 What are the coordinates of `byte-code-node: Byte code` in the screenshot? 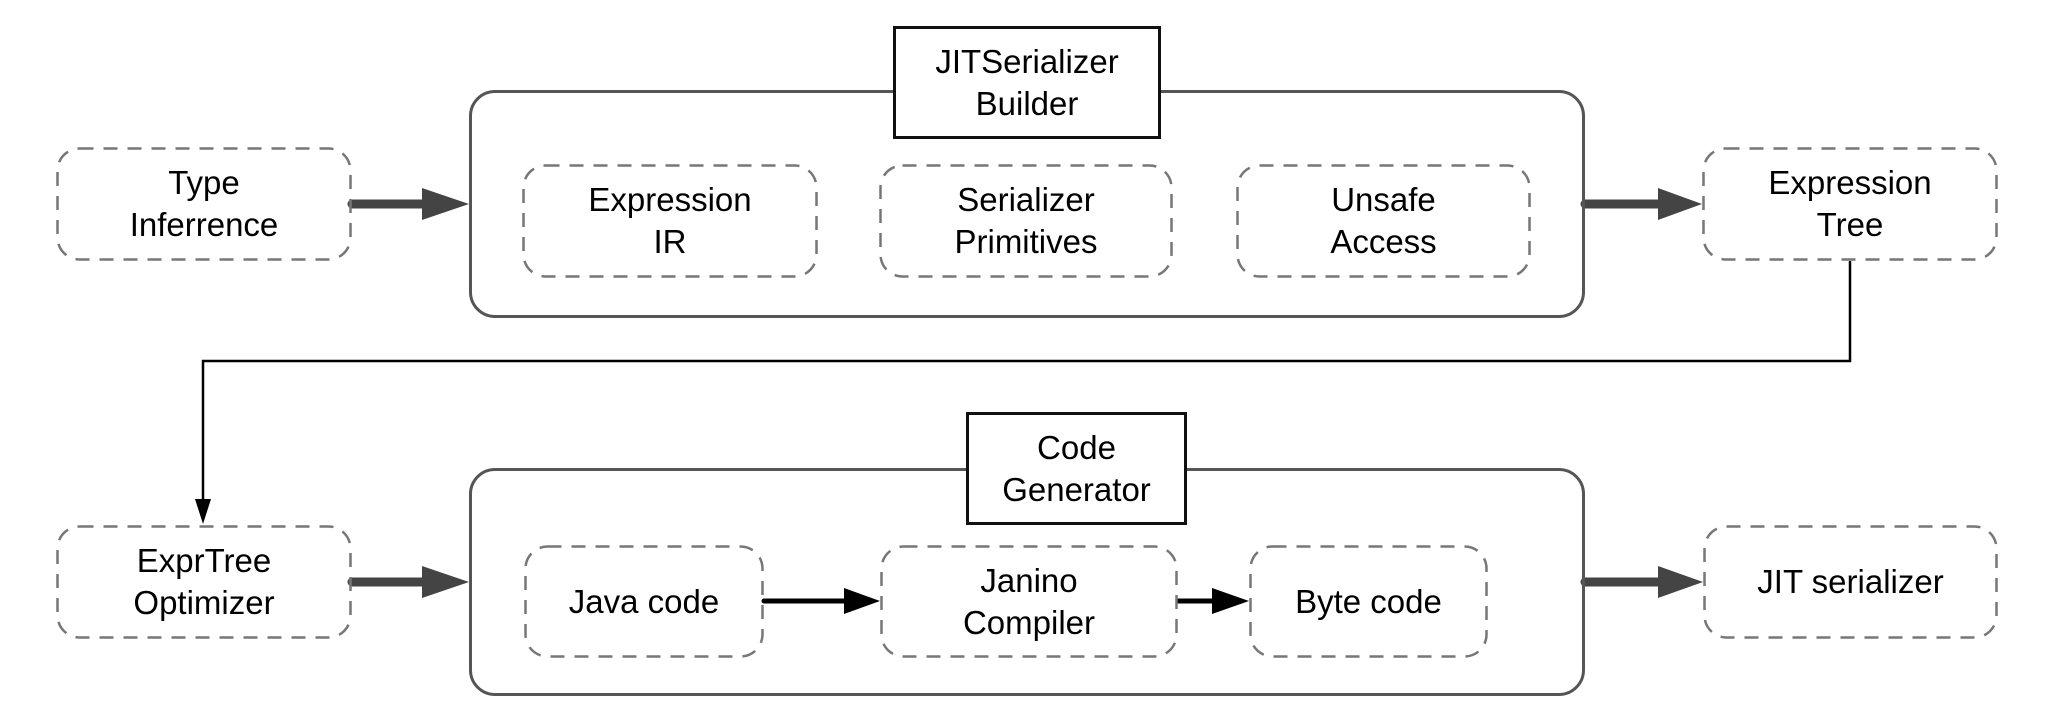 It's located at (1368, 601).